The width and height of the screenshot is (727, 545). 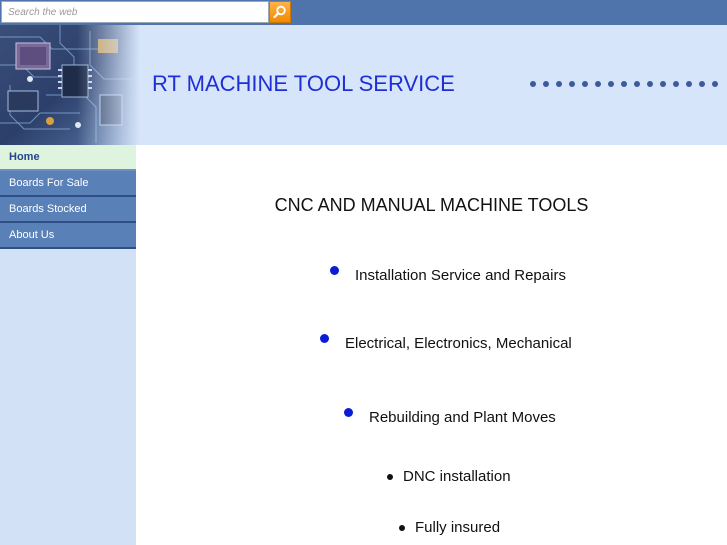 What do you see at coordinates (363, 12) in the screenshot?
I see `top-bar` at bounding box center [363, 12].